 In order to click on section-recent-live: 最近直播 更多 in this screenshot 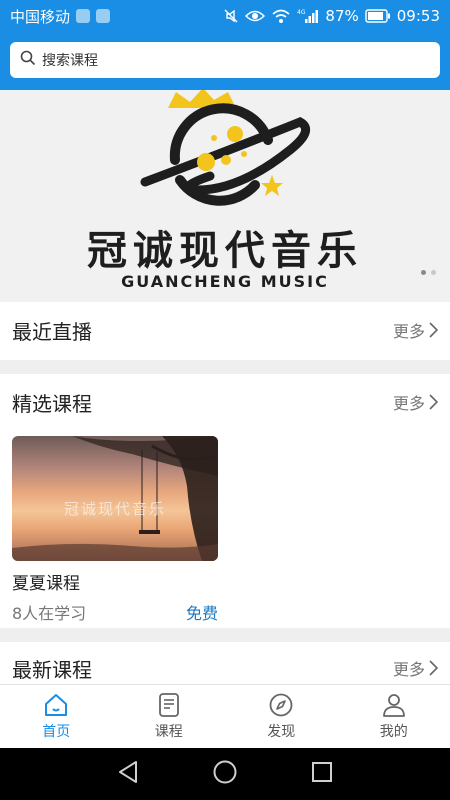, I will do `click(225, 331)`.